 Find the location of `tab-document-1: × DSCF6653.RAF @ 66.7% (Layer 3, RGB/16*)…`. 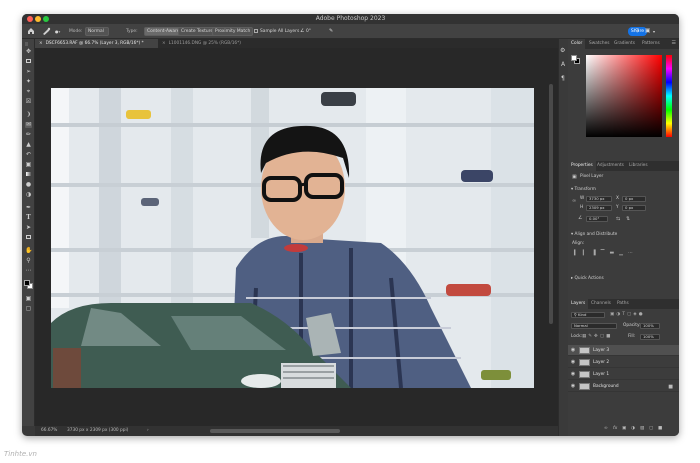

tab-document-1: × DSCF6653.RAF @ 66.7% (Layer 3, RGB/16*)… is located at coordinates (96, 43).